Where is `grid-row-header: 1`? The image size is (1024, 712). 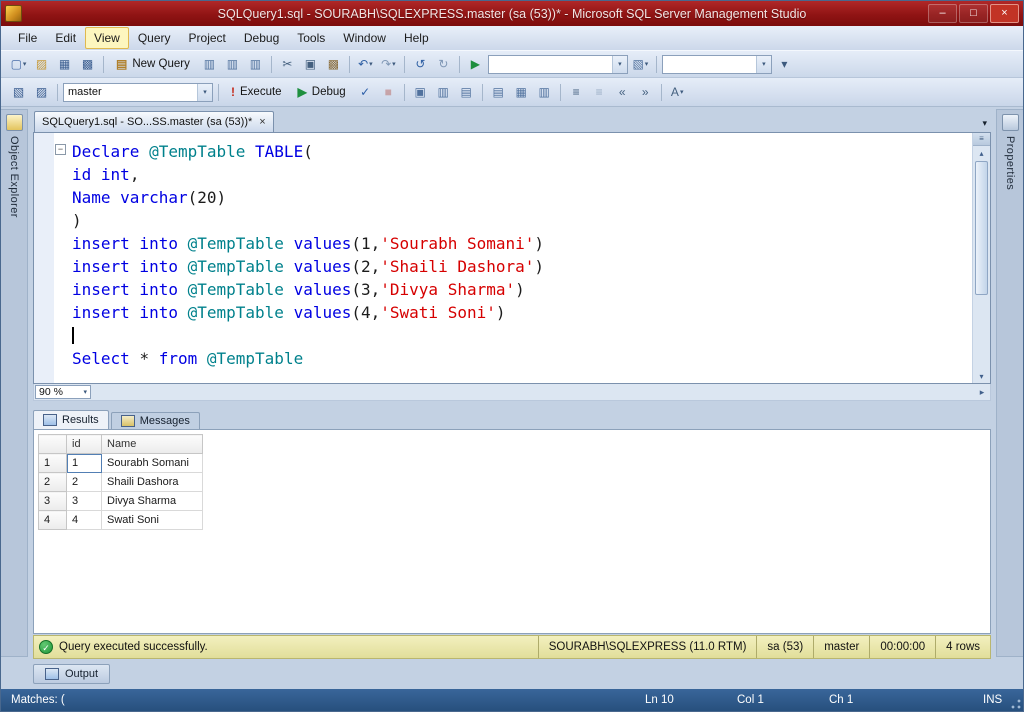 grid-row-header: 1 is located at coordinates (52, 463).